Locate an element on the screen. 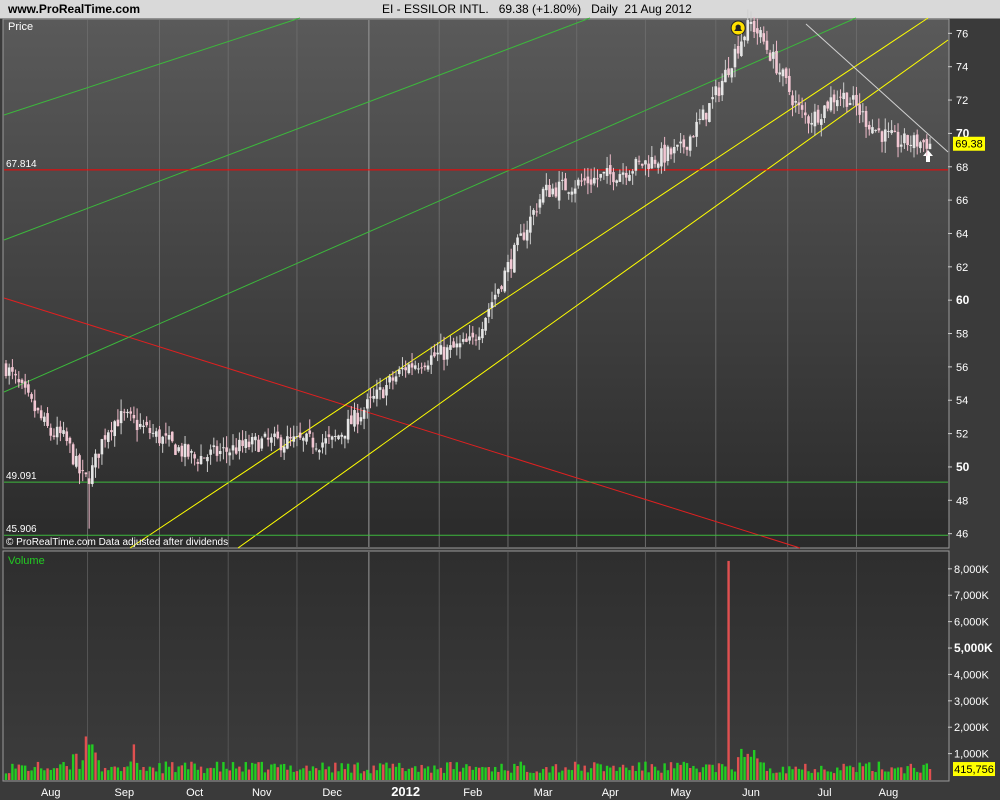 The image size is (1000, 800). volume-tick-label: 6,000K is located at coordinates (972, 623).